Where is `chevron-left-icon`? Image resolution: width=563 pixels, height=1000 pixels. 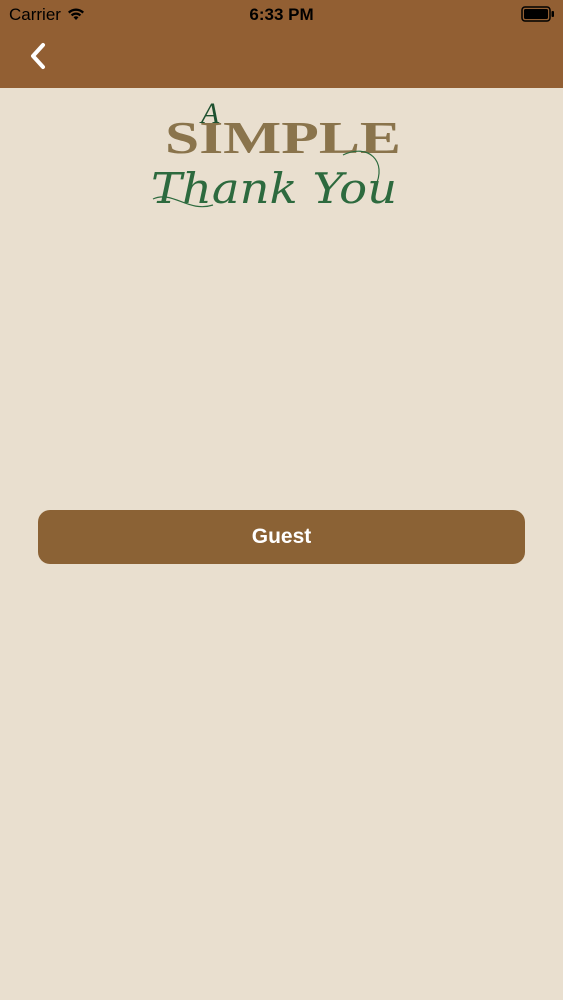 chevron-left-icon is located at coordinates (38, 58).